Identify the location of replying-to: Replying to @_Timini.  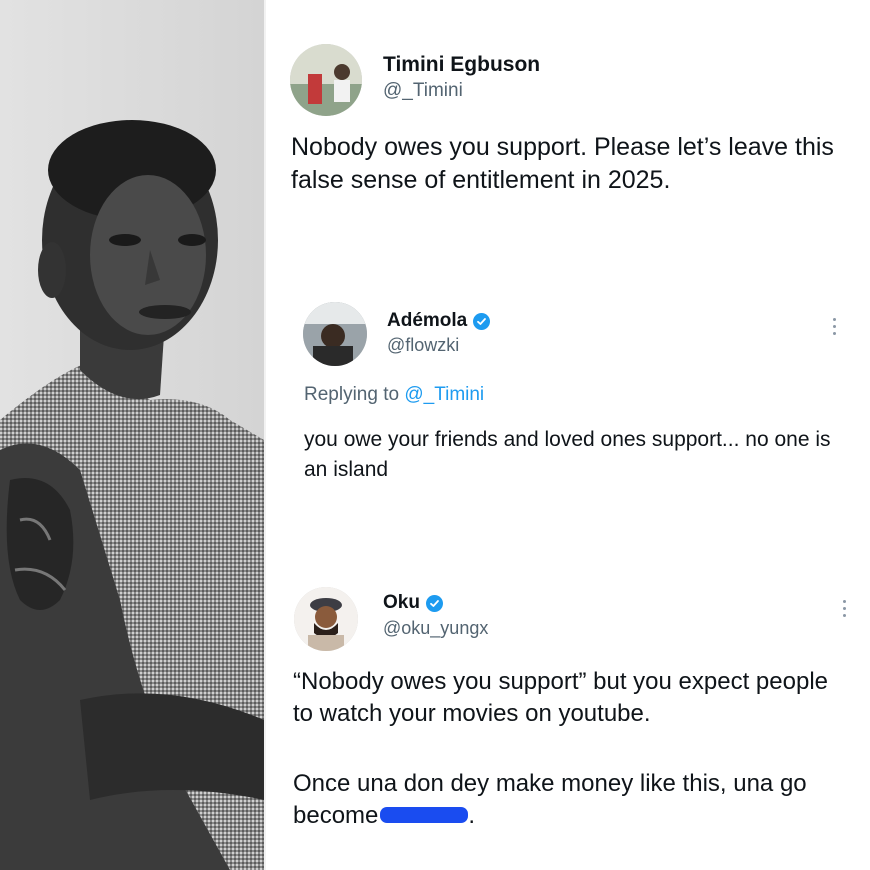
(394, 395).